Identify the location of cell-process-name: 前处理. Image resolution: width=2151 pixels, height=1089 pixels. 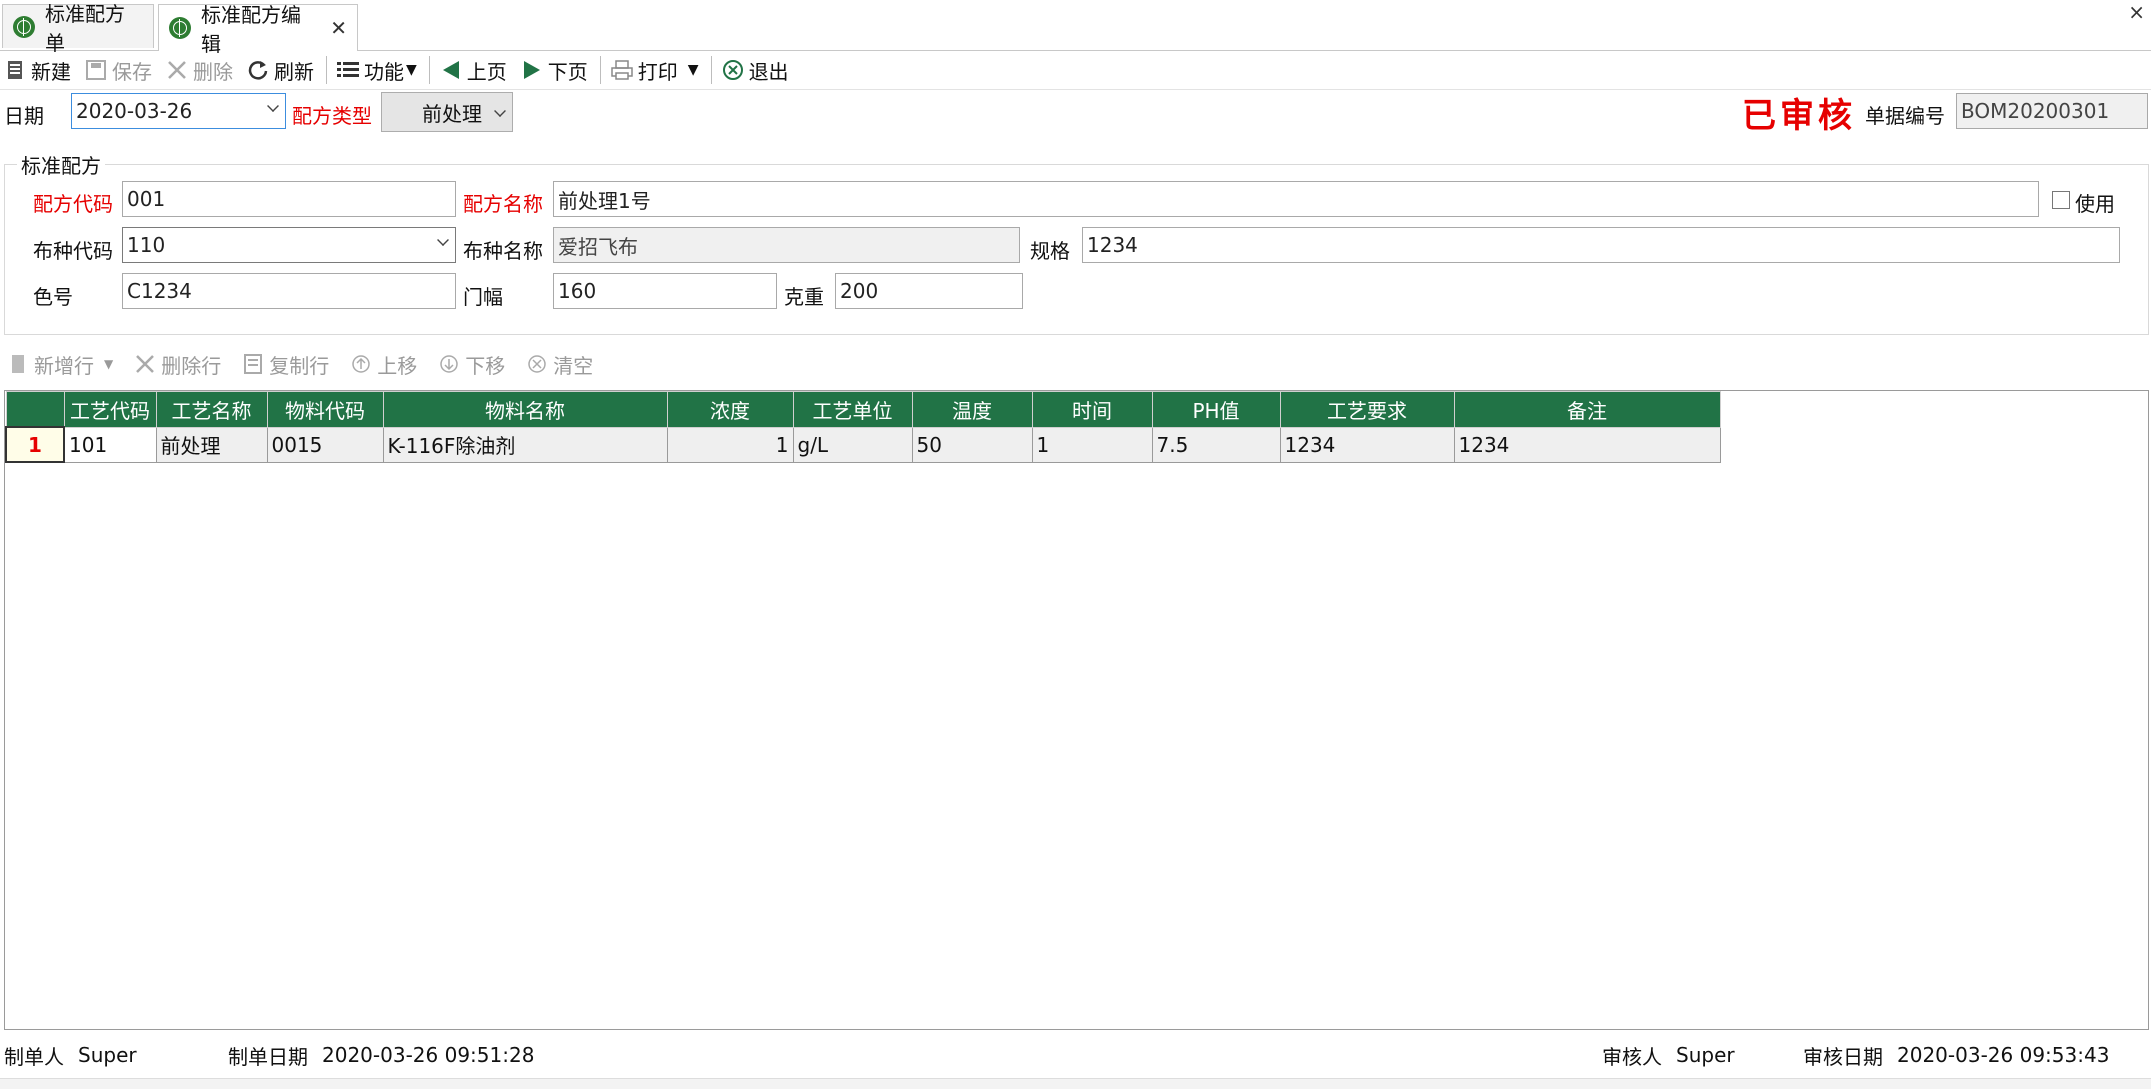
(211, 444).